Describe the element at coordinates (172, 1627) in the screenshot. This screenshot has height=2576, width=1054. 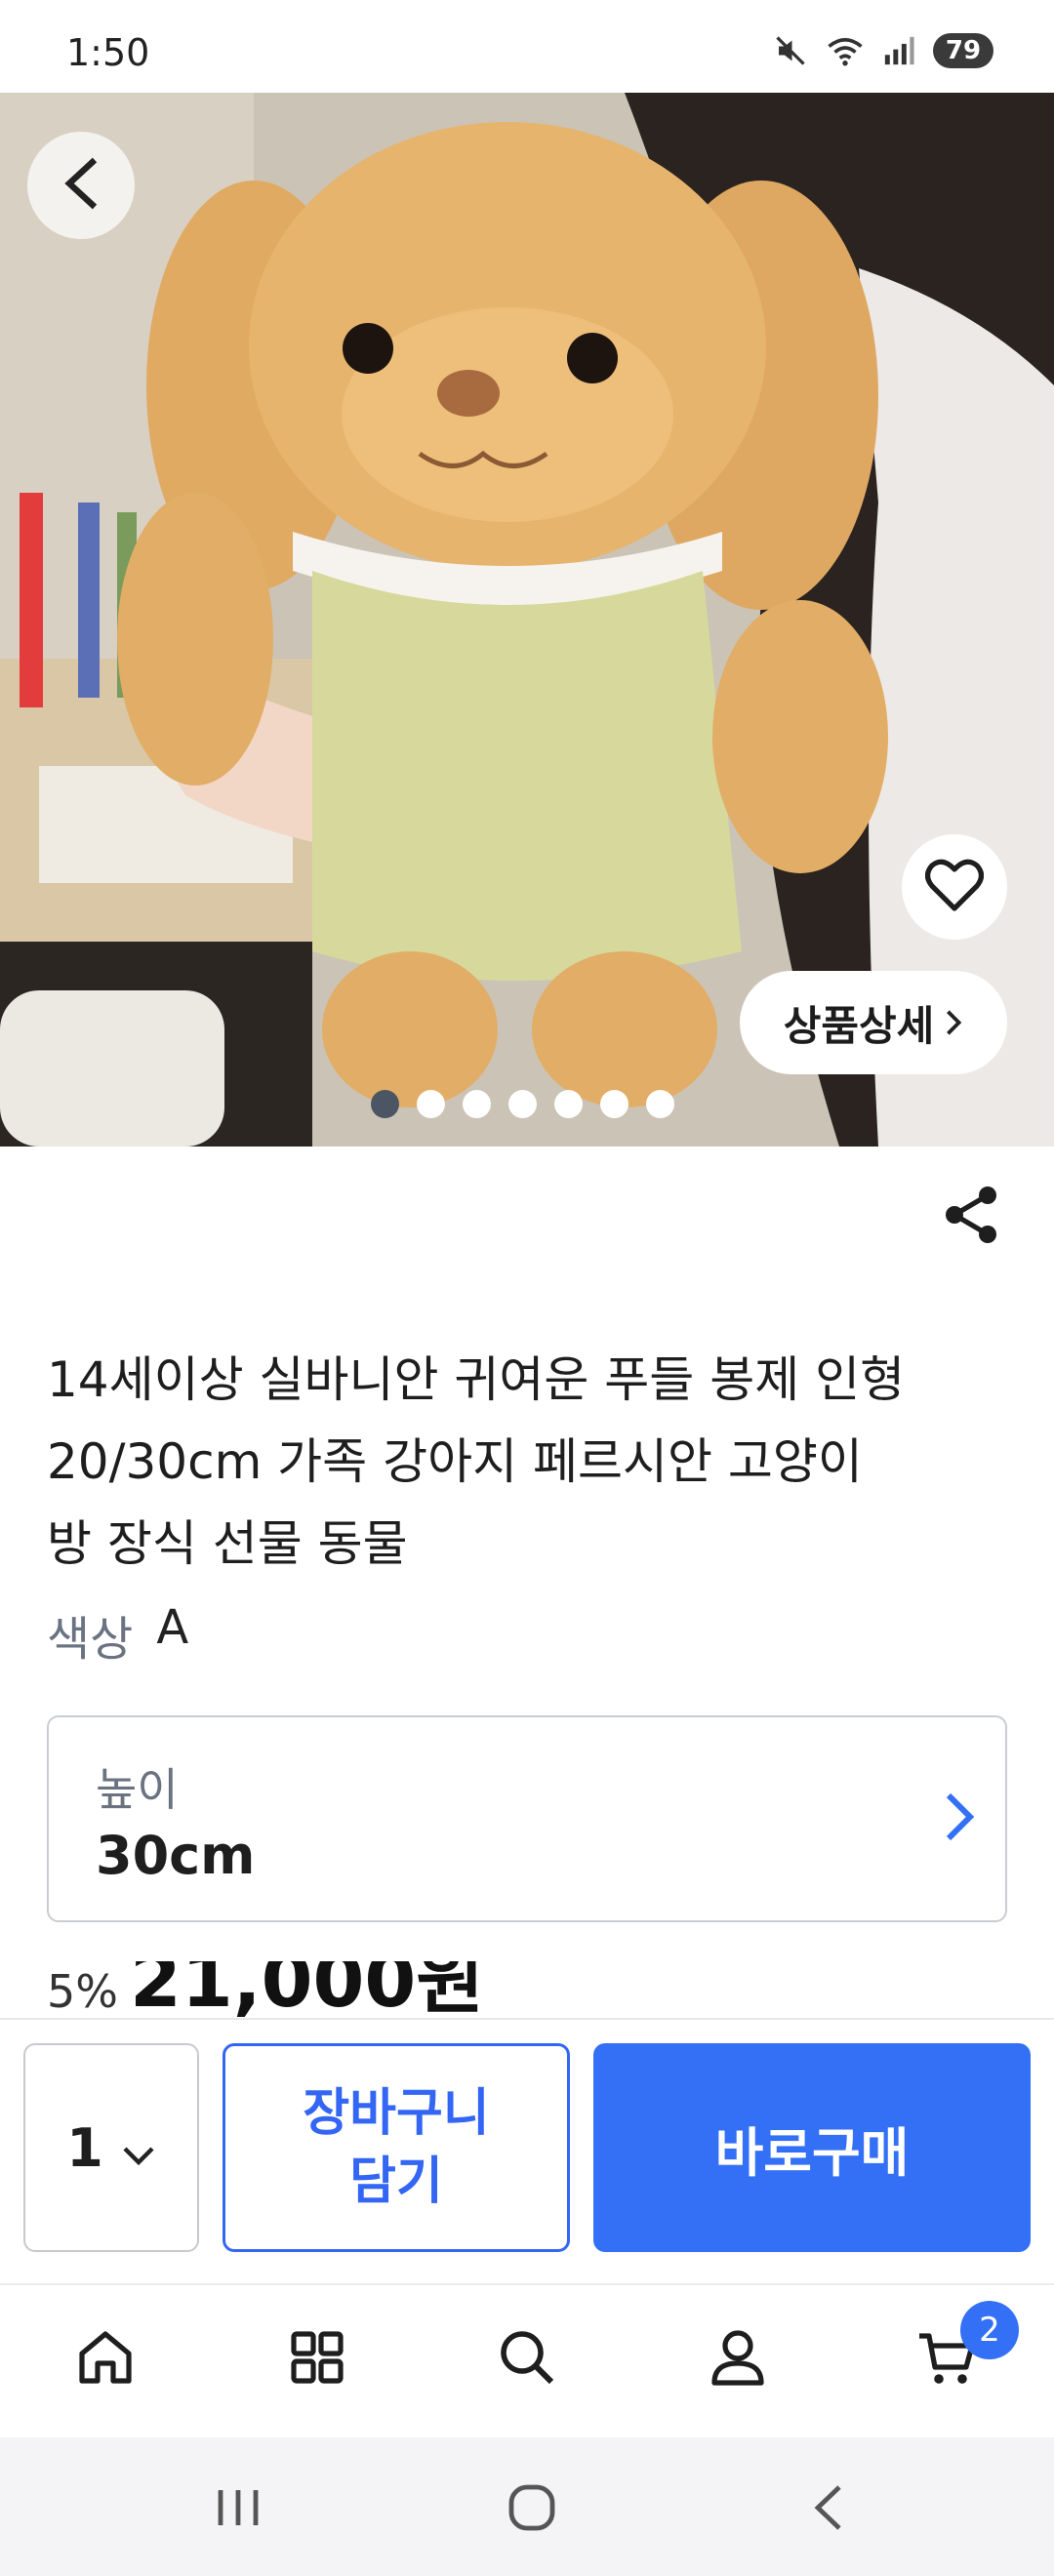
I see `color-value: A` at that location.